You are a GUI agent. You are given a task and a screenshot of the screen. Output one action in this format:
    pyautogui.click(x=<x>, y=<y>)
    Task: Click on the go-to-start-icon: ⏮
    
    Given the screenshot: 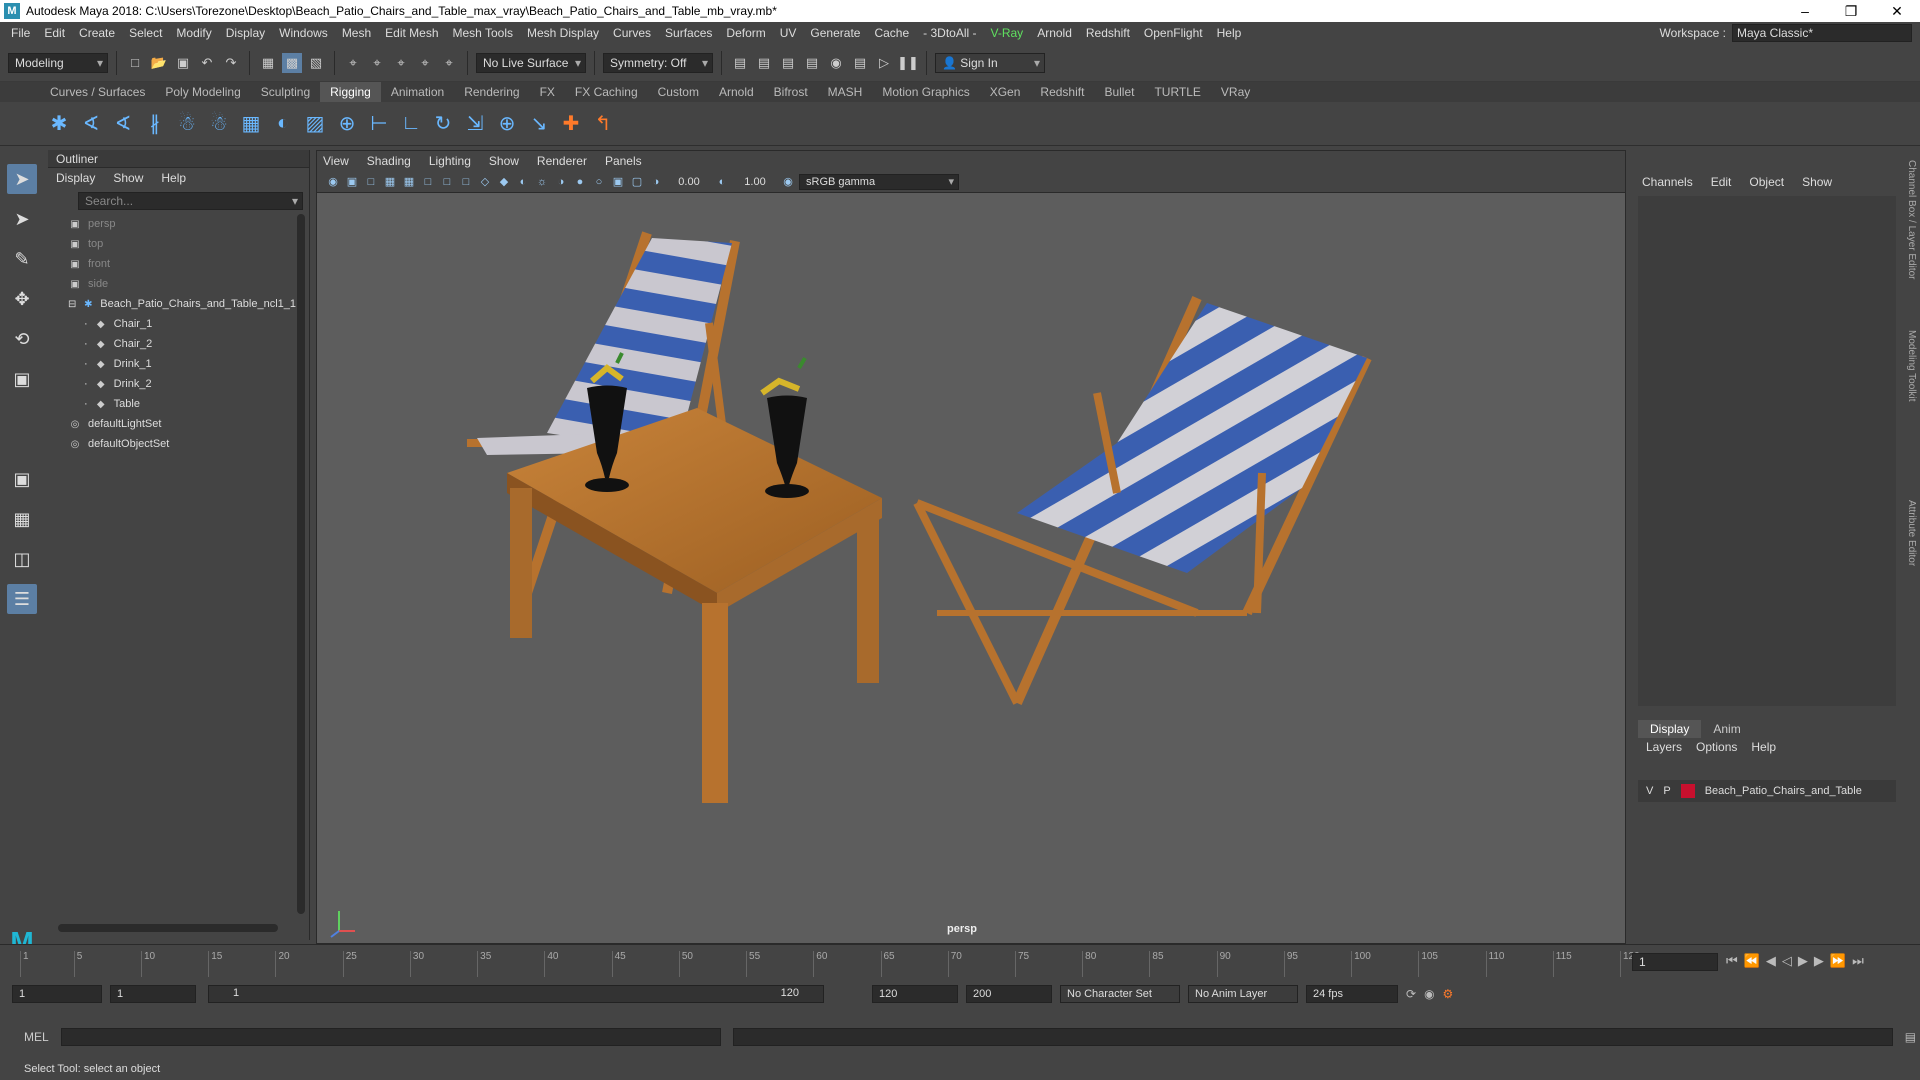 What is the action you would take?
    pyautogui.click(x=1732, y=961)
    